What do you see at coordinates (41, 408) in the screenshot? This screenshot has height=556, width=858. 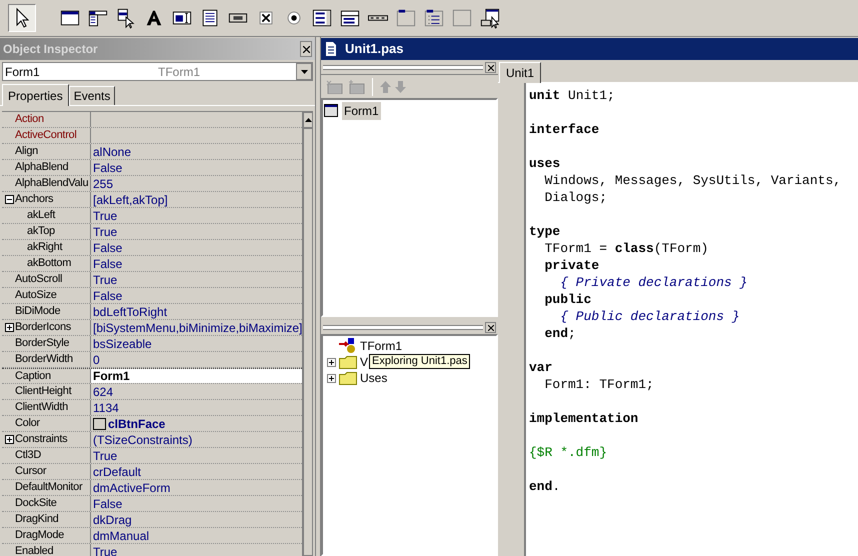 I see `property-name: ClientWidth` at bounding box center [41, 408].